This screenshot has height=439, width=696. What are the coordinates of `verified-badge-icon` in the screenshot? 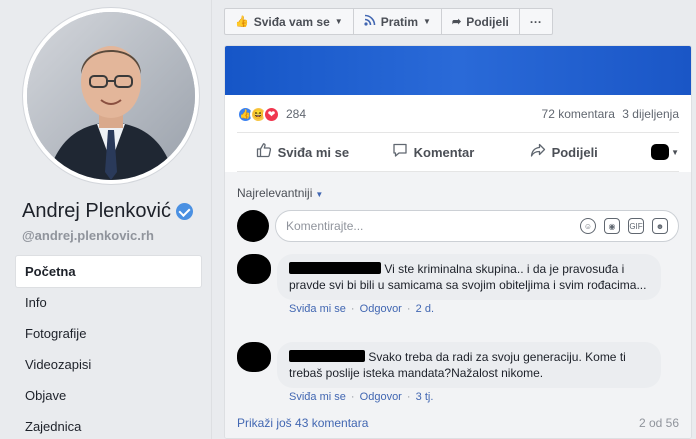 It's located at (184, 211).